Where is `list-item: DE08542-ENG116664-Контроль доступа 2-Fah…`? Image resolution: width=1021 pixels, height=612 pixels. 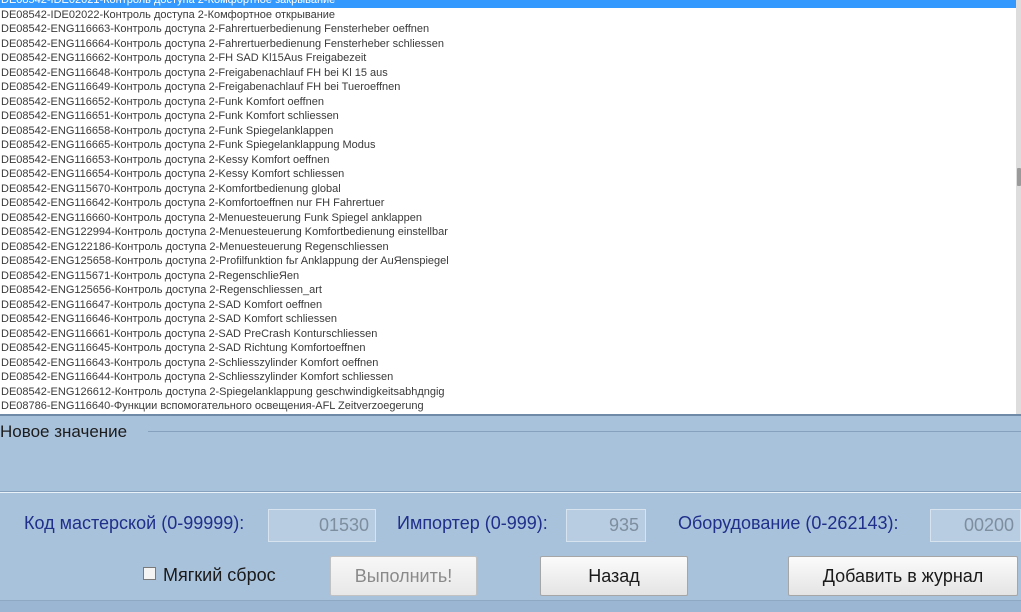
list-item: DE08542-ENG116664-Контроль доступа 2-Fah… is located at coordinates (508, 44).